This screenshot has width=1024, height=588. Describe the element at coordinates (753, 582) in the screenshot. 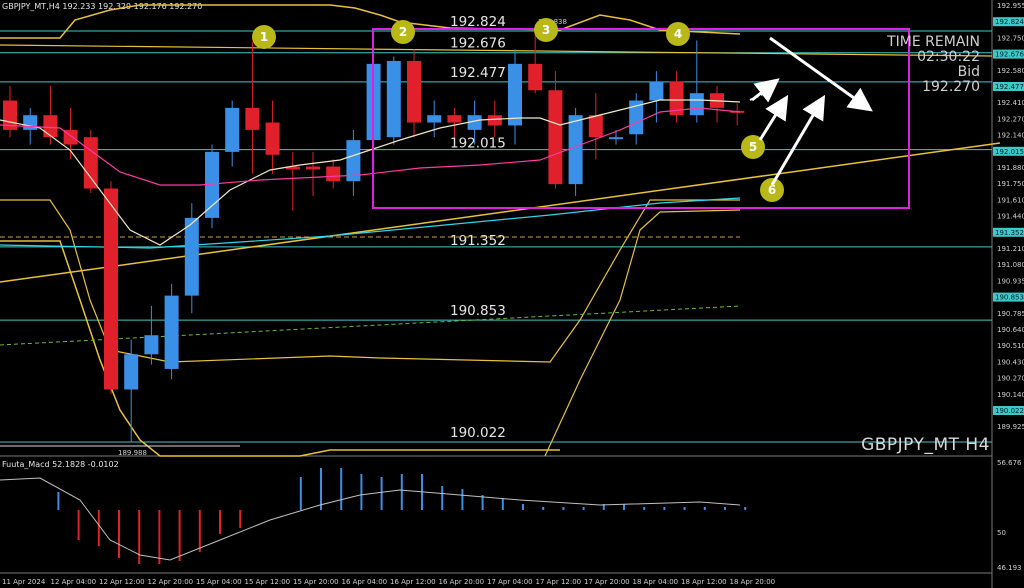

I see `time-axis-label: 18 Apr 20:00` at that location.